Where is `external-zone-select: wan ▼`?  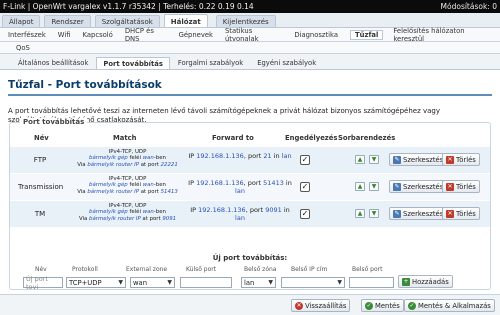 external-zone-select: wan ▼ is located at coordinates (152, 282).